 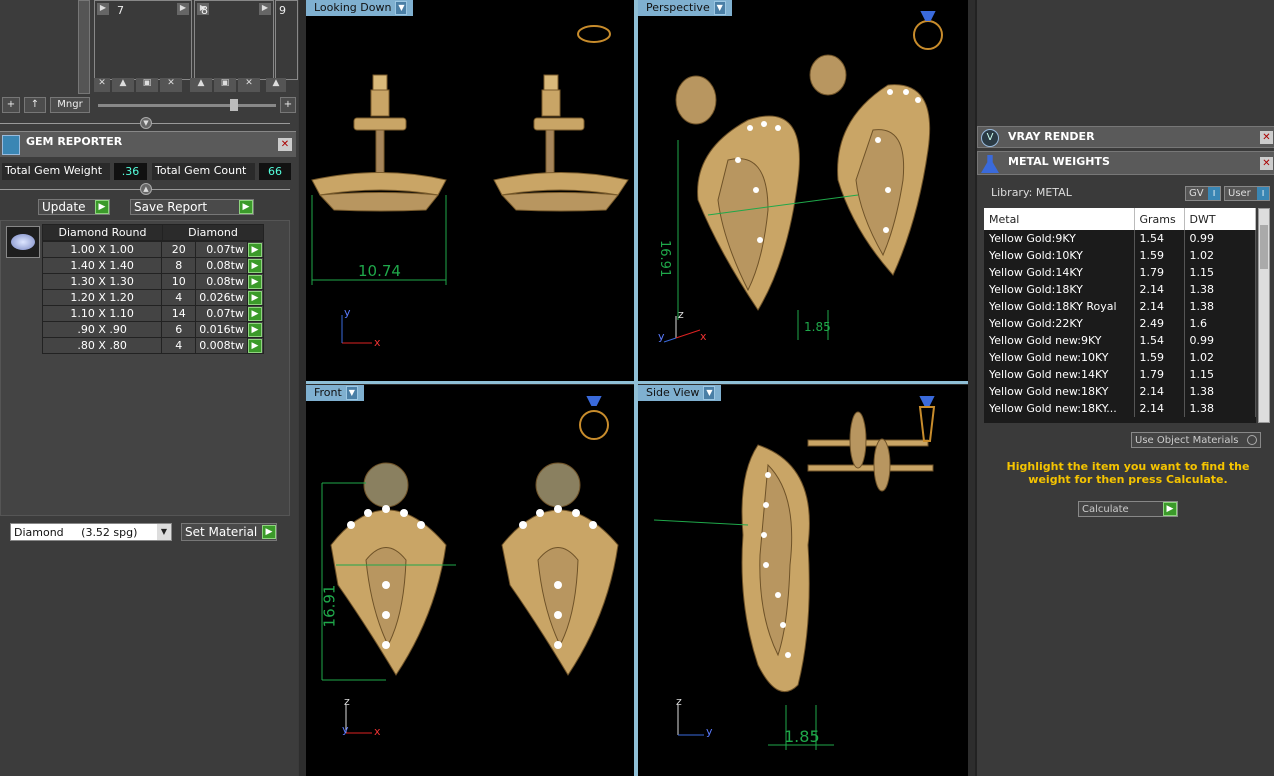 I want to click on metal-weights-header: METAL WEIGHTS ✕, so click(x=1125, y=163).